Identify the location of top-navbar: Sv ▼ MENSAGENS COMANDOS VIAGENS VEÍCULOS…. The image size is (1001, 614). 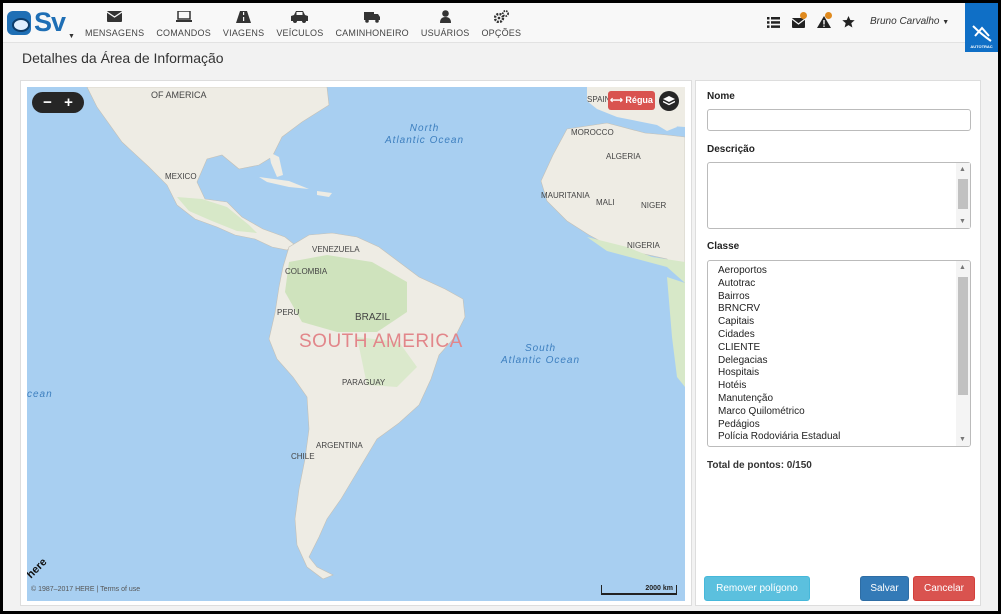
(500, 27).